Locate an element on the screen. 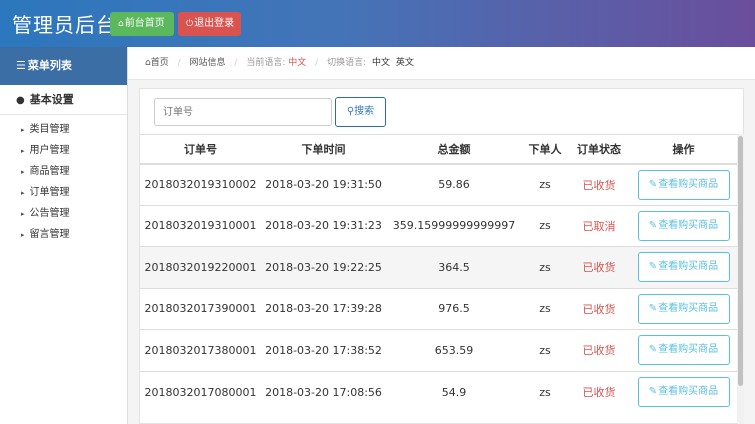  cell-order-time: 2018-03-20 17:39:28 is located at coordinates (323, 308).